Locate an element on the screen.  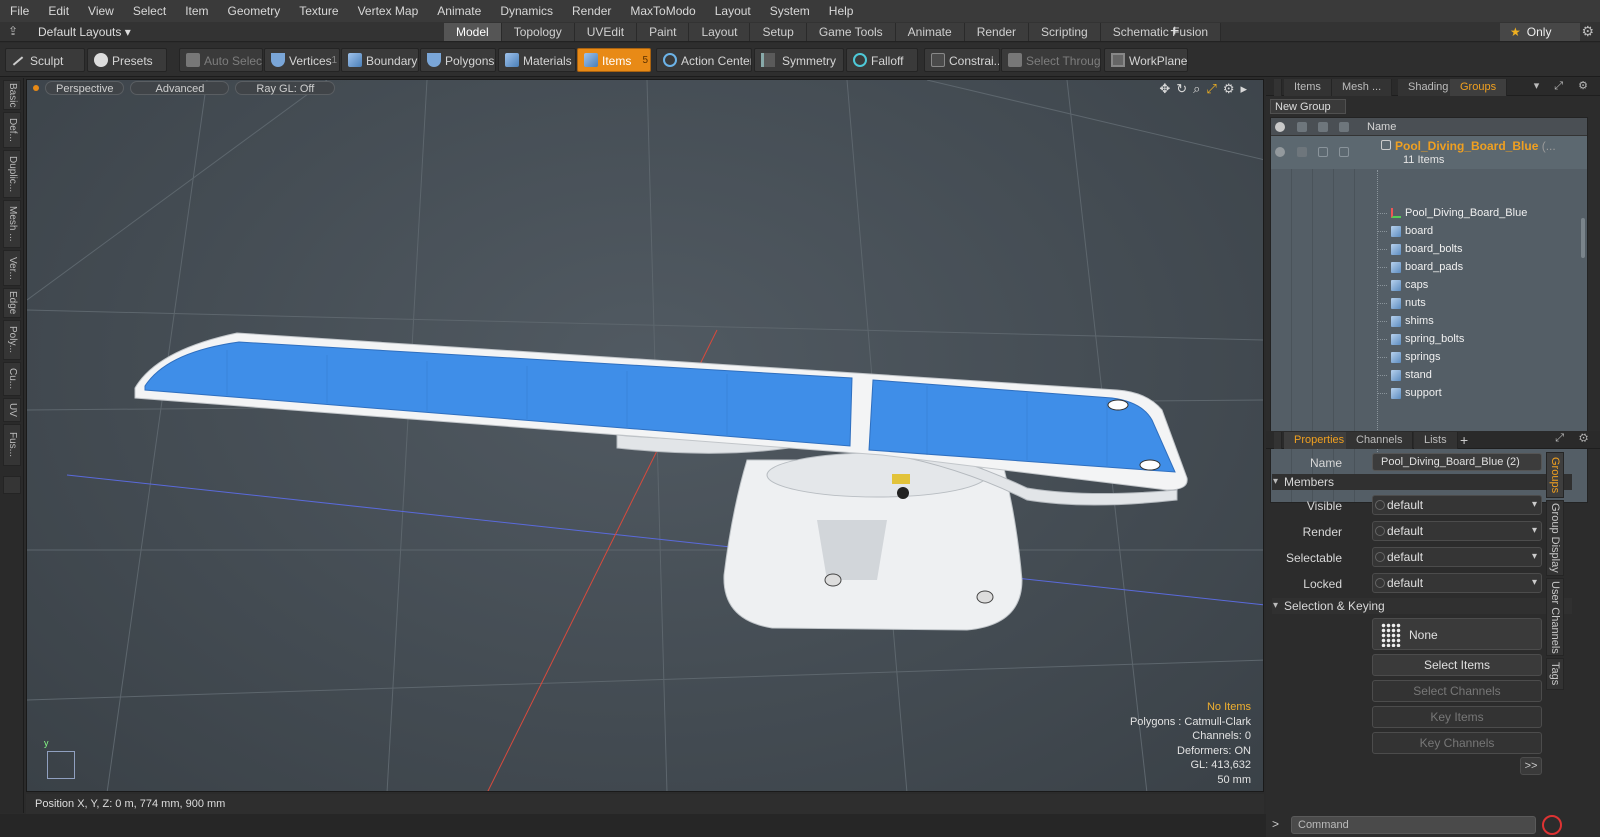
list-item: shims is located at coordinates (1405, 321).